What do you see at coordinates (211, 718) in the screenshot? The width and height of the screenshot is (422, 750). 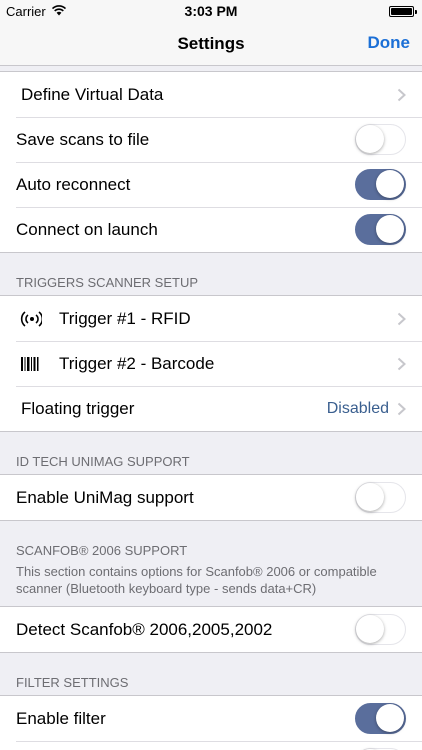 I see `enable-filter-row: Enable filter` at bounding box center [211, 718].